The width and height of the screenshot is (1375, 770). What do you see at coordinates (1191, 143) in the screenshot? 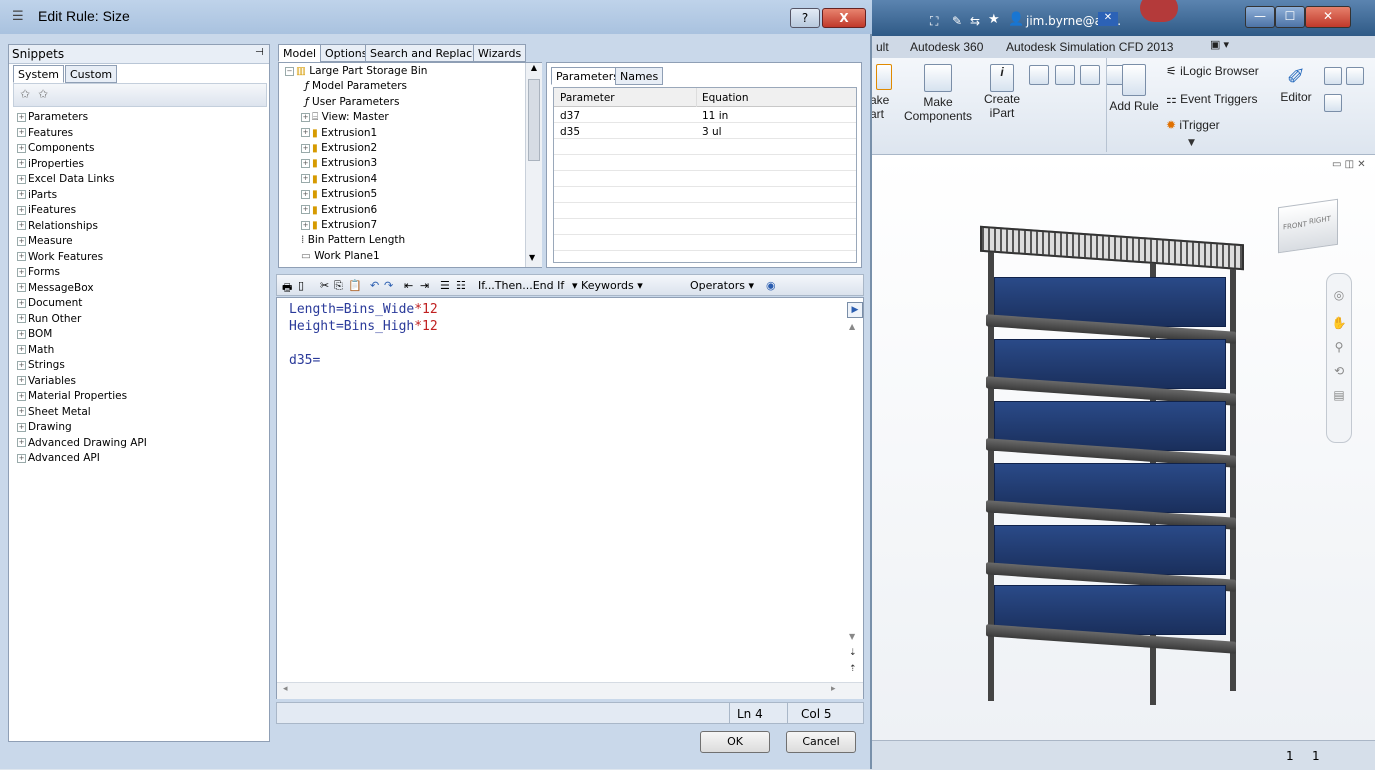
I see `expand-panel-icon: ▼` at bounding box center [1191, 143].